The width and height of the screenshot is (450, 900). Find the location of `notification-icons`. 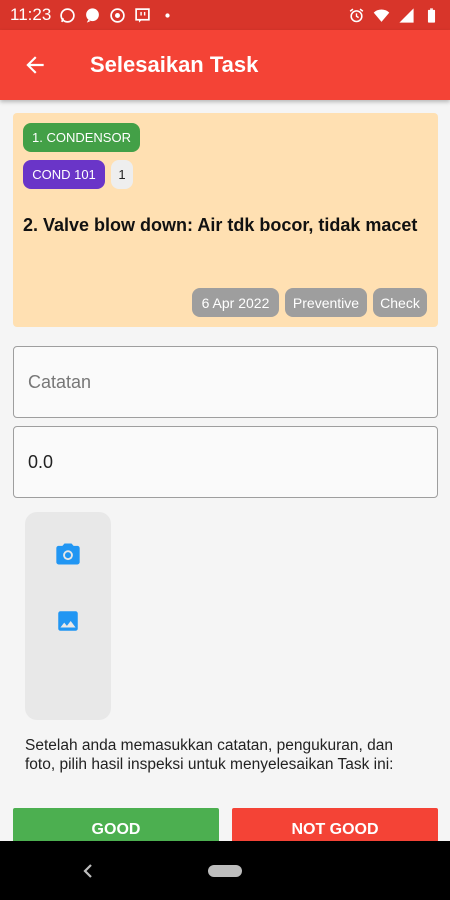

notification-icons is located at coordinates (117, 15).